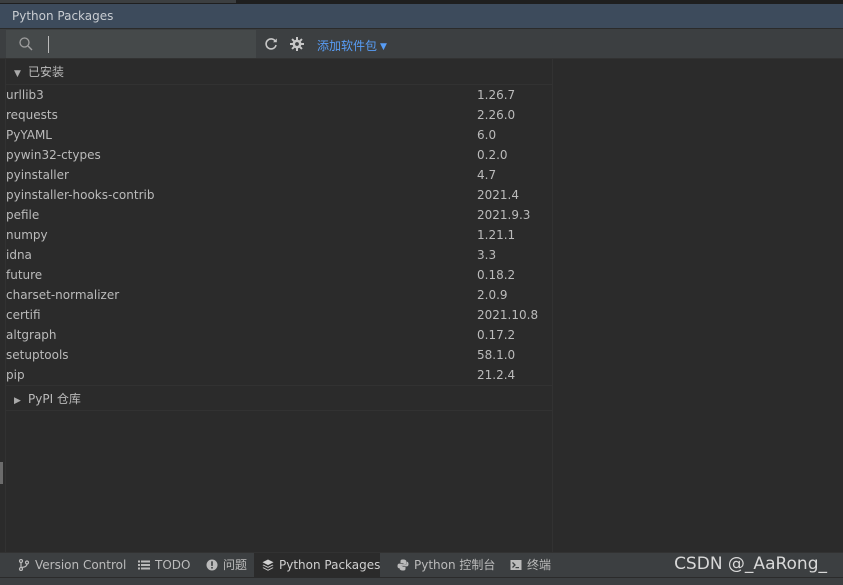 Image resolution: width=843 pixels, height=585 pixels. What do you see at coordinates (147, 44) in the screenshot?
I see `search-input` at bounding box center [147, 44].